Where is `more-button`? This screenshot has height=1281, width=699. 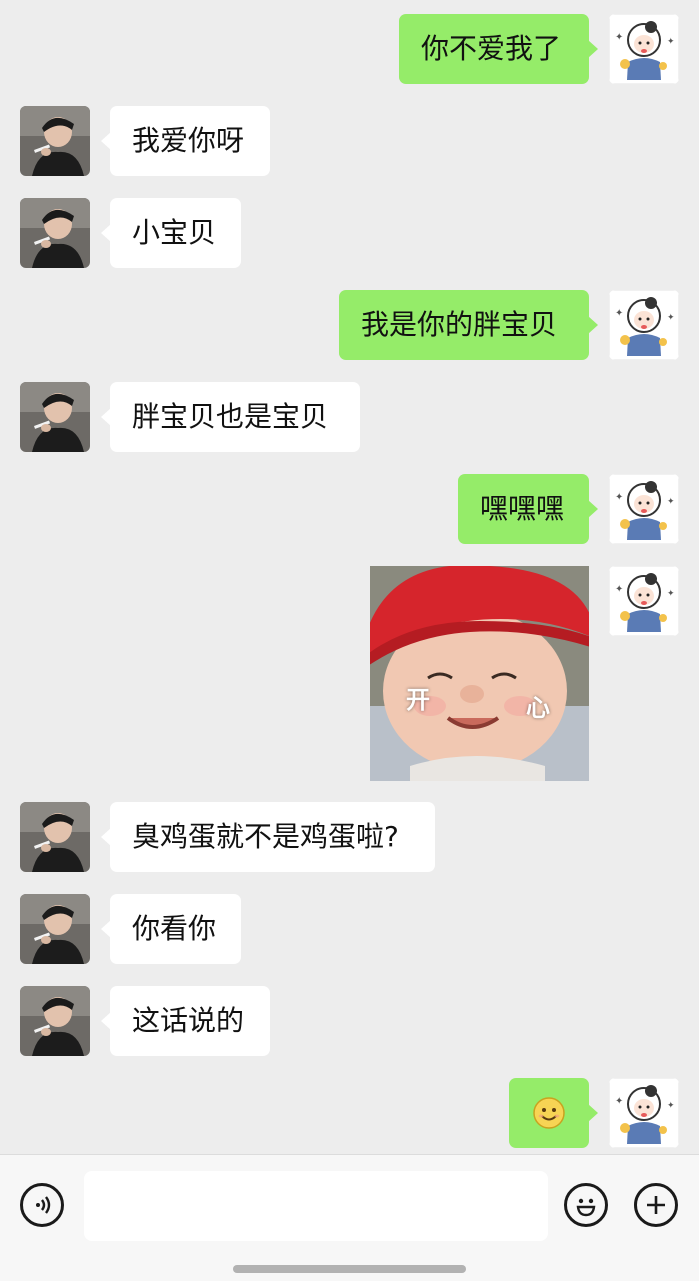
more-button is located at coordinates (656, 1205).